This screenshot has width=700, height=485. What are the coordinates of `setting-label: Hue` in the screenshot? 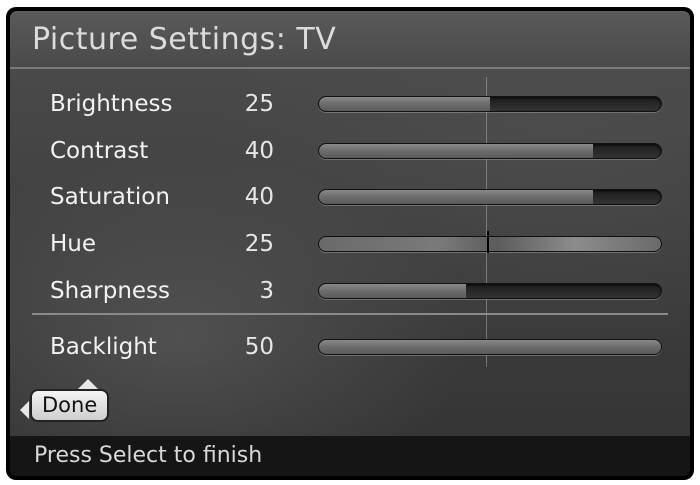 It's located at (73, 244).